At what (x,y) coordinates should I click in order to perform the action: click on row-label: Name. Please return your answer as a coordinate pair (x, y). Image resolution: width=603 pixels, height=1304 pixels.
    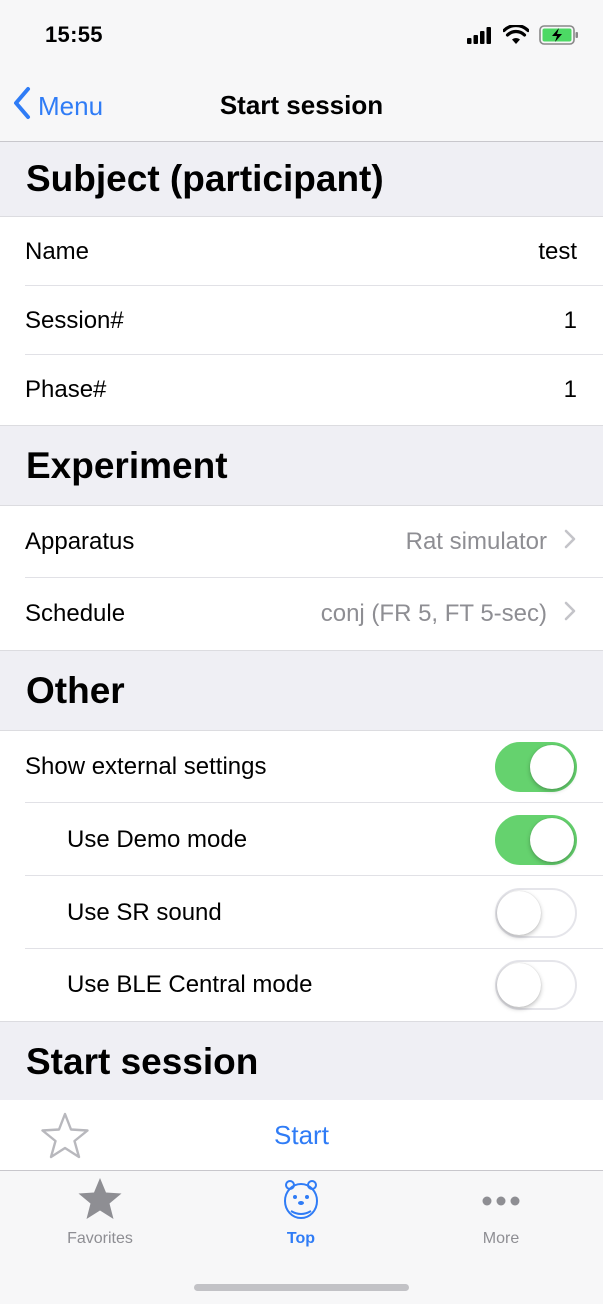
    Looking at the image, I should click on (57, 251).